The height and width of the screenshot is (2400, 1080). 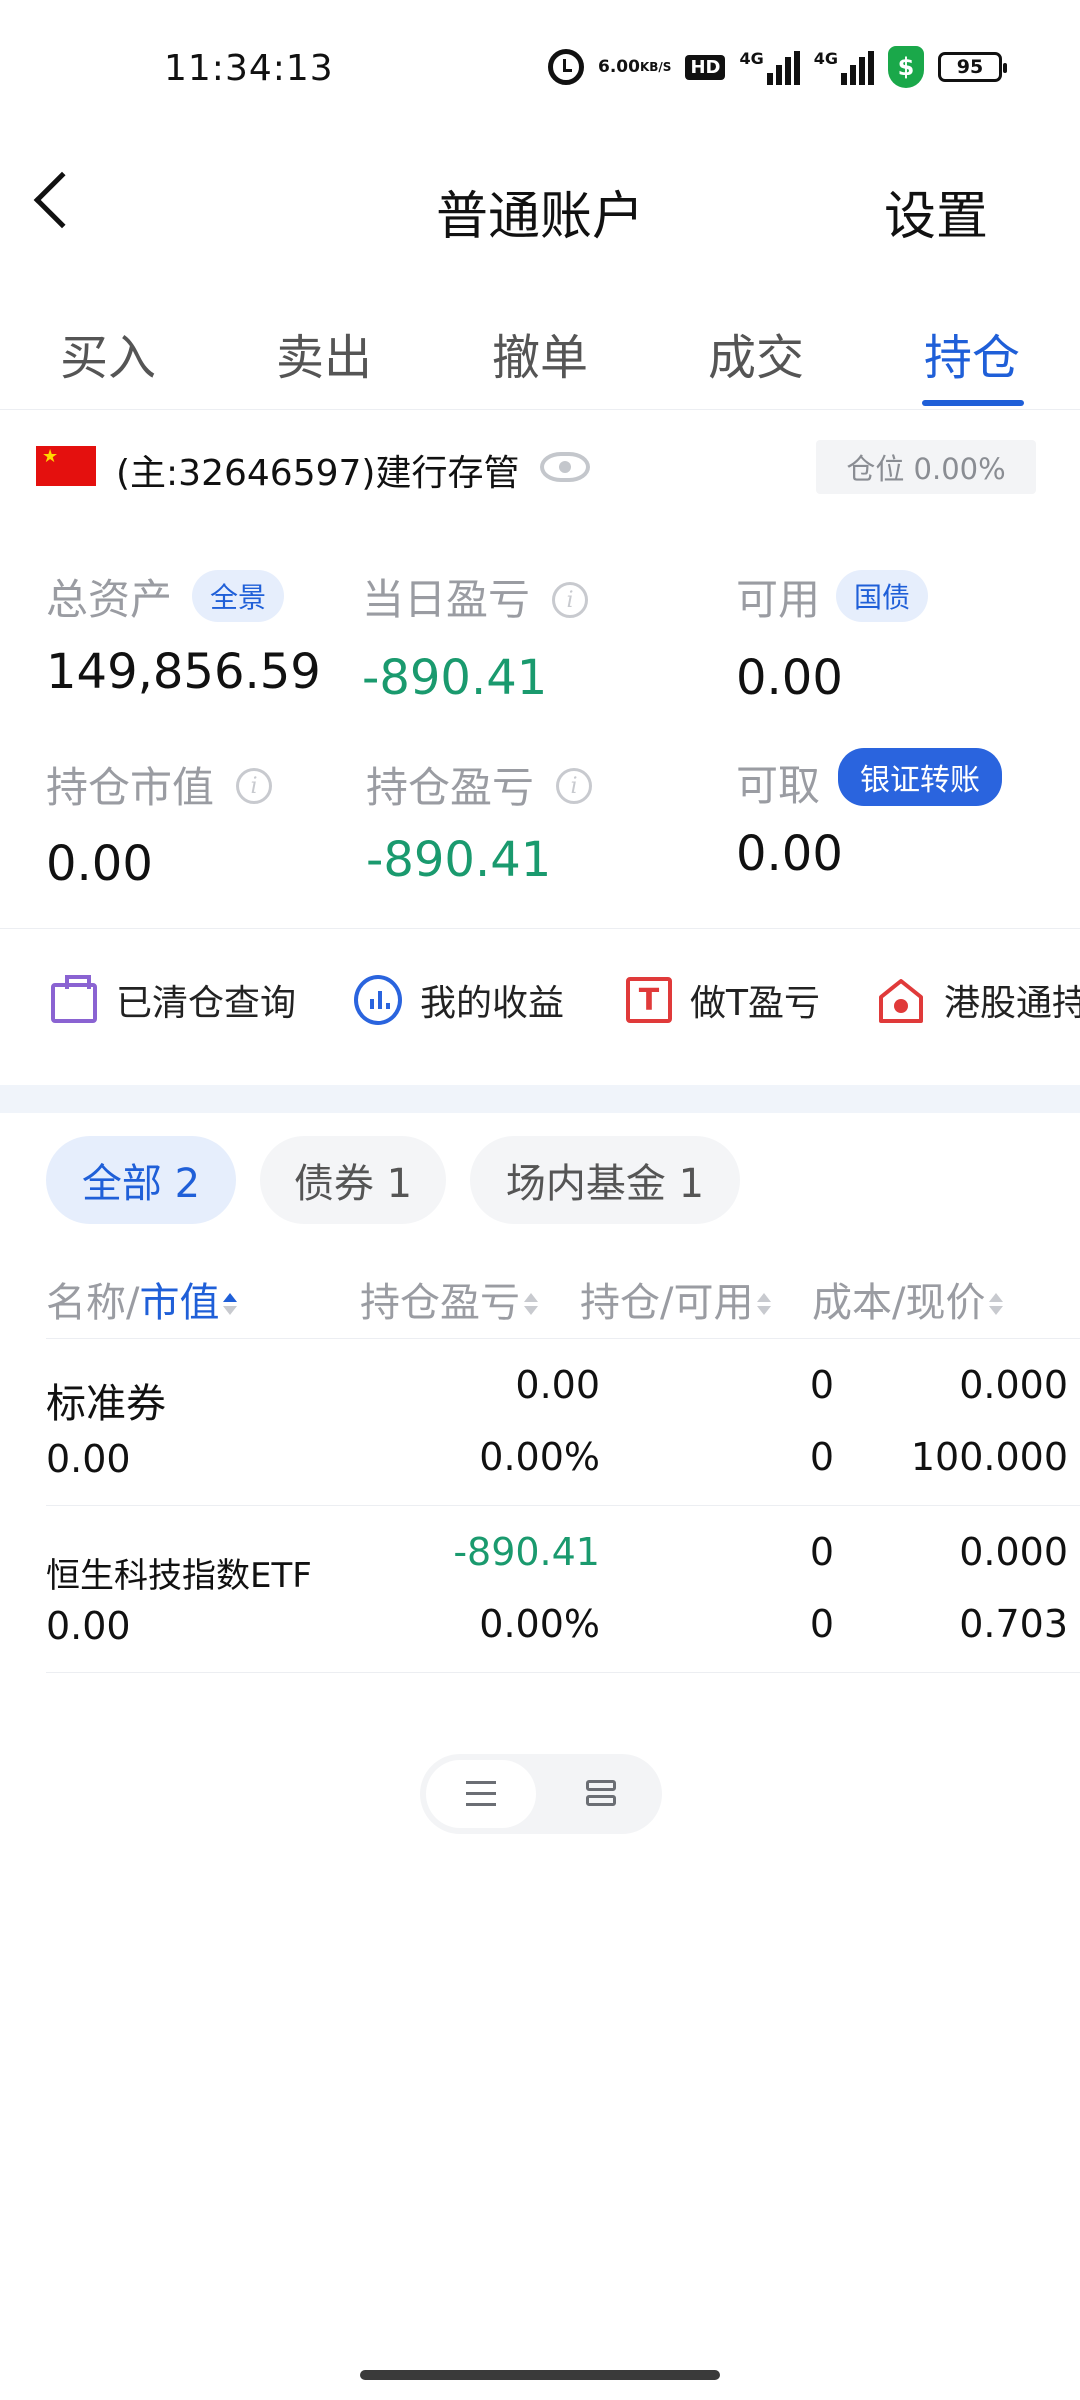 I want to click on net-speed-unit: KB/S, so click(x=655, y=66).